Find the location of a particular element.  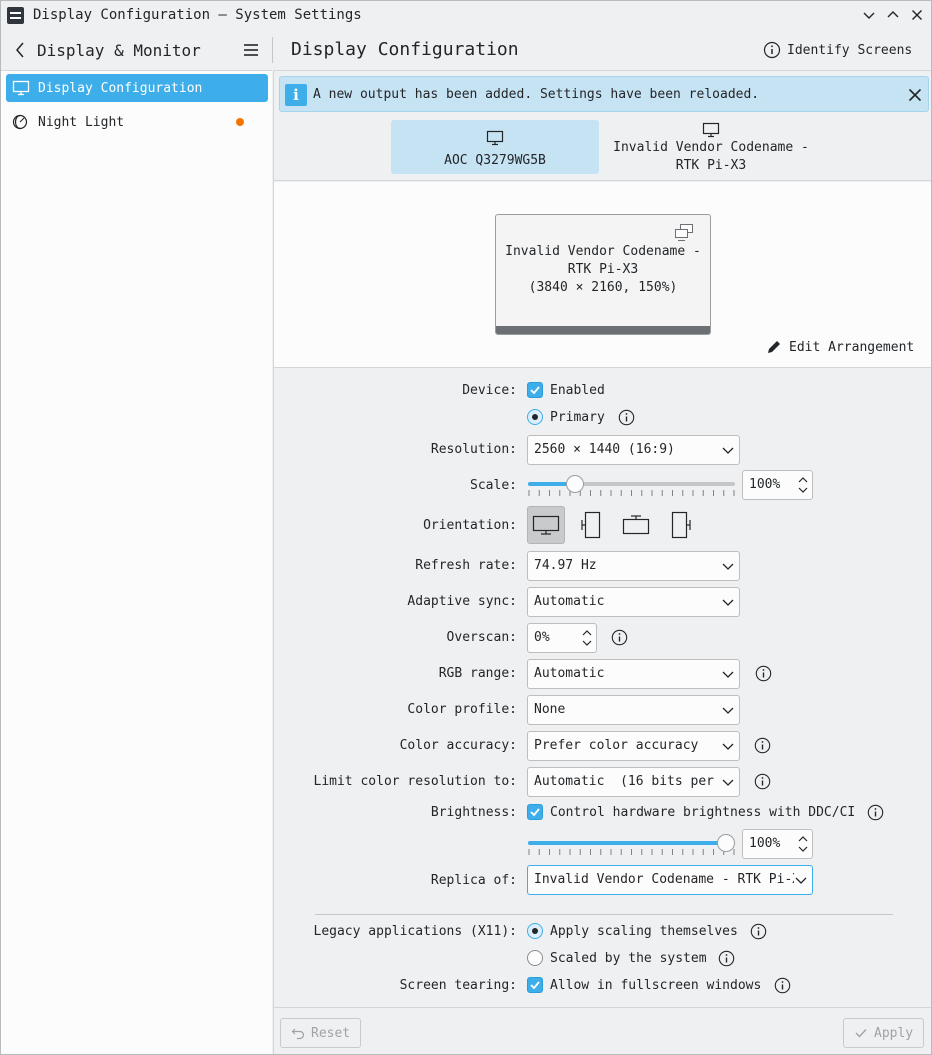

reset-button: Reset is located at coordinates (321, 1033).